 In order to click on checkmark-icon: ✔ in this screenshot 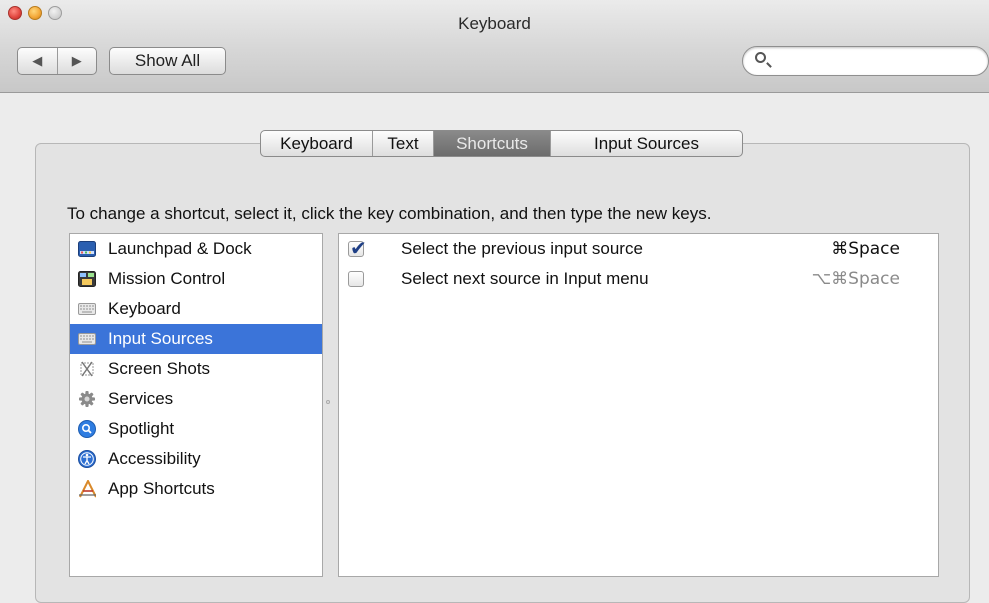, I will do `click(358, 248)`.